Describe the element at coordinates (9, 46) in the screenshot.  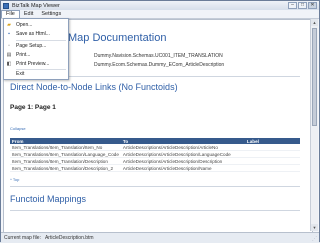
I see `page-setup-icon: ▫` at that location.